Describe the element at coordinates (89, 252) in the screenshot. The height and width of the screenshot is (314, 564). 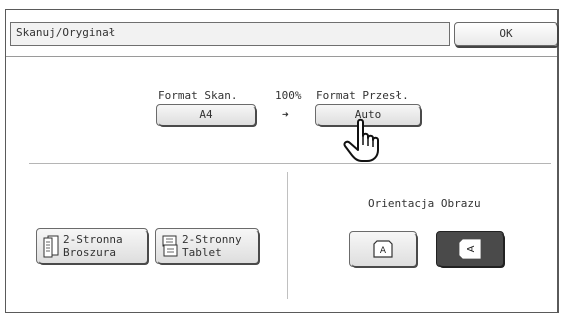
I see `booklet-line2: Broszura` at that location.